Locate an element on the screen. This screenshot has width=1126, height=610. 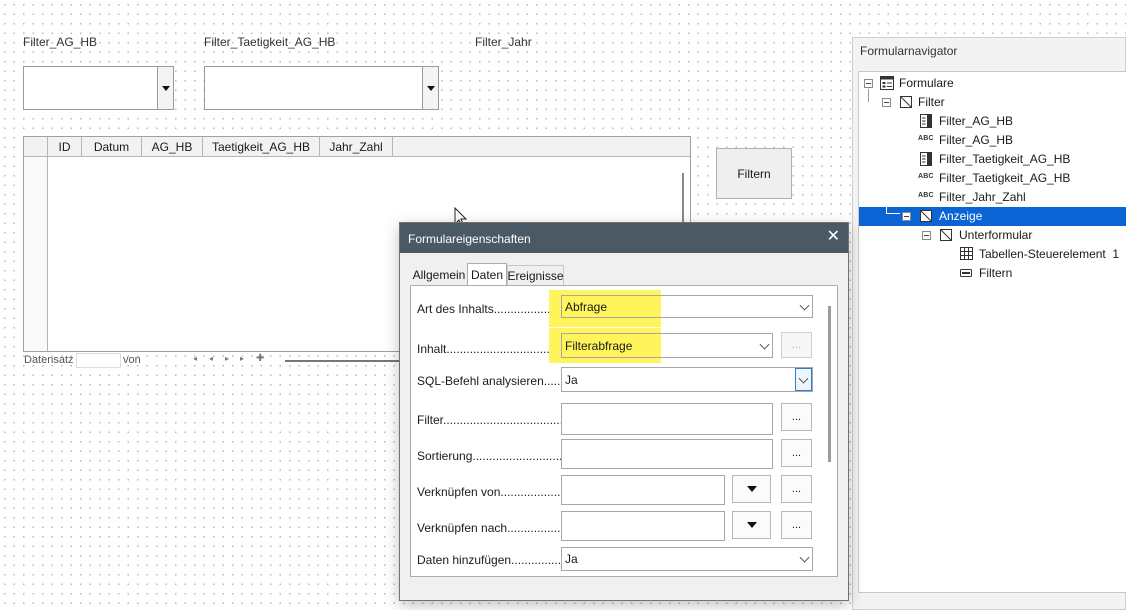
close-icon: ✕ is located at coordinates (833, 237).